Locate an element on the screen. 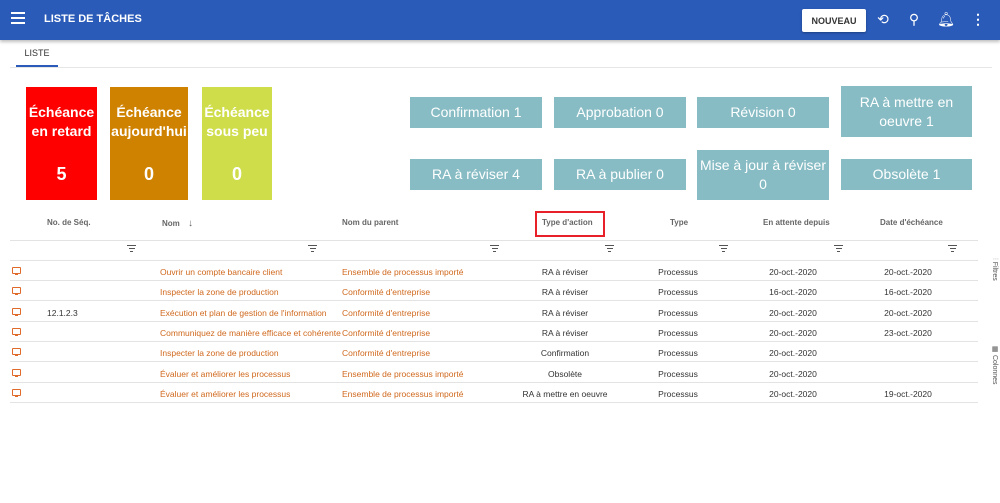 The image size is (1000, 503). card-label: Échéance sous peu is located at coordinates (237, 121).